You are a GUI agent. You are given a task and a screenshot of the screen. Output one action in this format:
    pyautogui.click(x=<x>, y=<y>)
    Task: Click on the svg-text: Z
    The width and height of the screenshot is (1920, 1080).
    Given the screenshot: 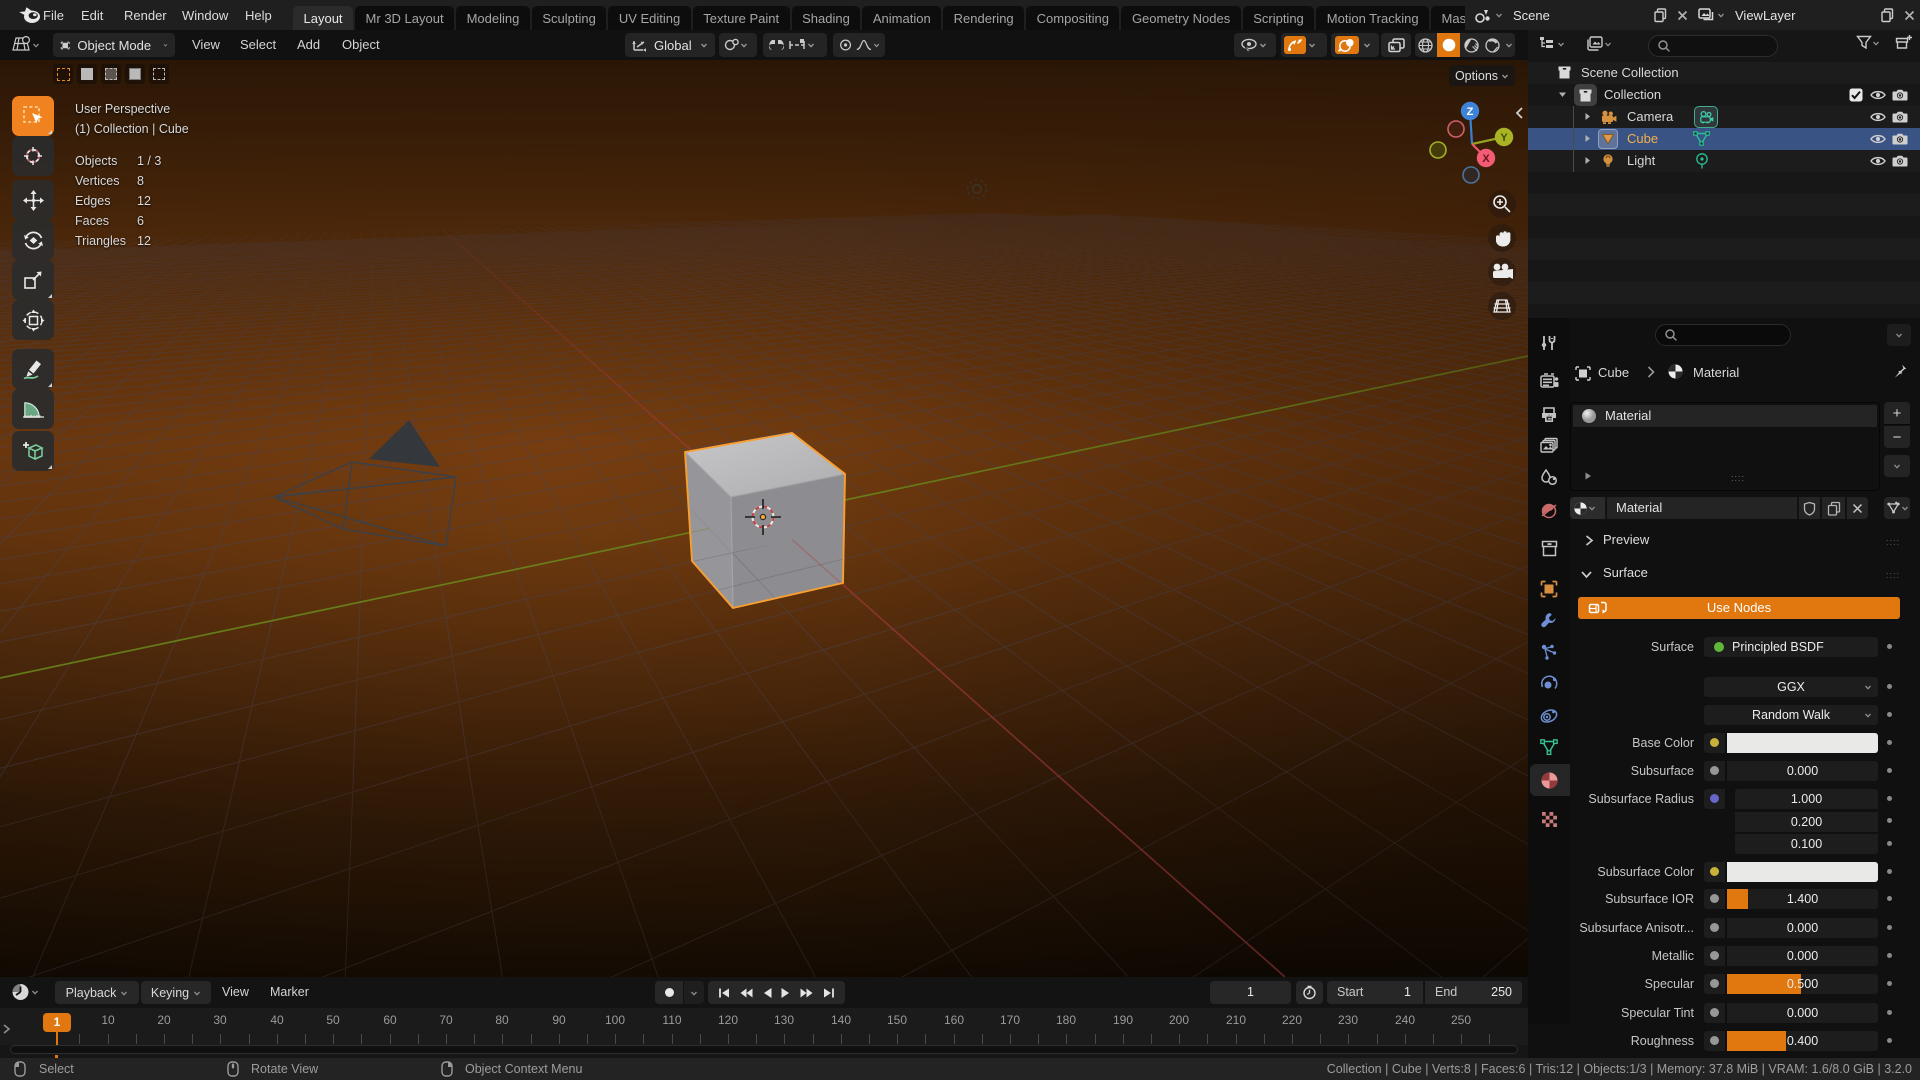 What is the action you would take?
    pyautogui.click(x=1470, y=112)
    